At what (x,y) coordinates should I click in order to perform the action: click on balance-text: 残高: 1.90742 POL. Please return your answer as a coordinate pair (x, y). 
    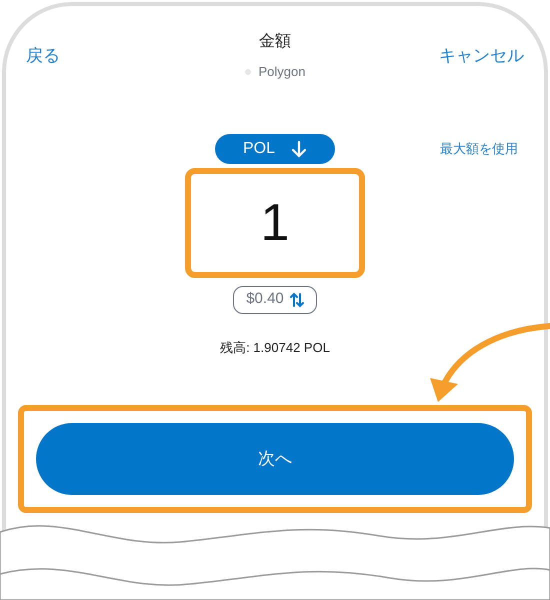
    Looking at the image, I should click on (275, 347).